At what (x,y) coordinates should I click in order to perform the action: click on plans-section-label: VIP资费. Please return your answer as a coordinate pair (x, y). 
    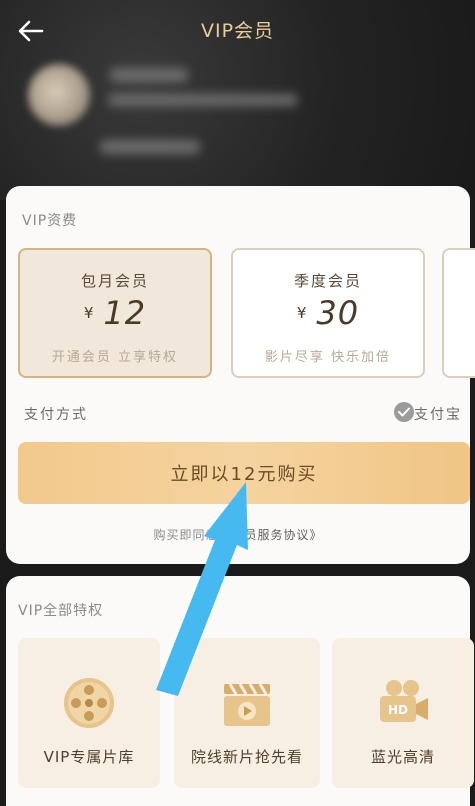
    Looking at the image, I should click on (50, 221).